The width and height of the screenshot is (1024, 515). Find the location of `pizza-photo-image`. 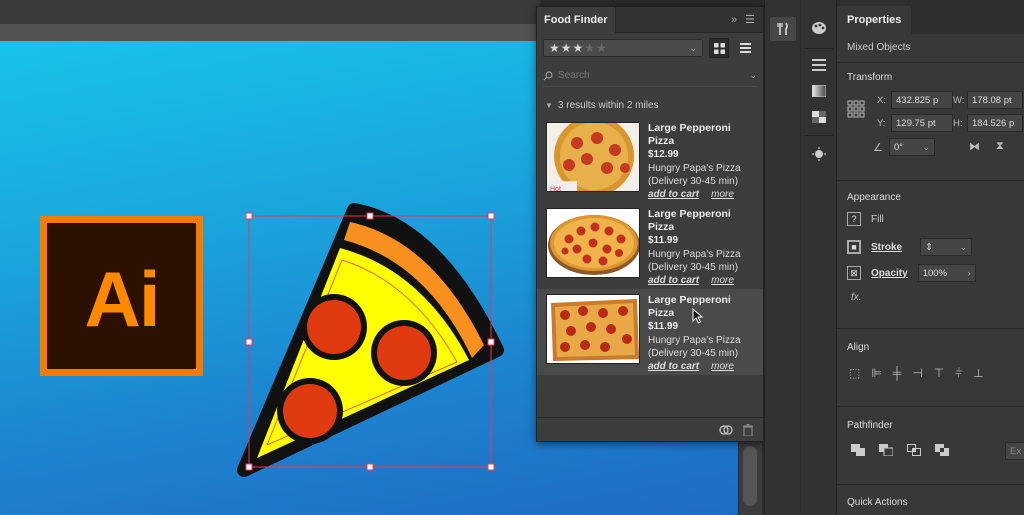

pizza-photo-image is located at coordinates (593, 243).